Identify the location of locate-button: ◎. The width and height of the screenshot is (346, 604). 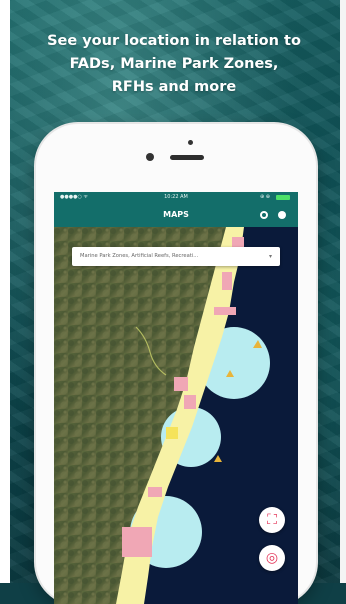
(272, 558).